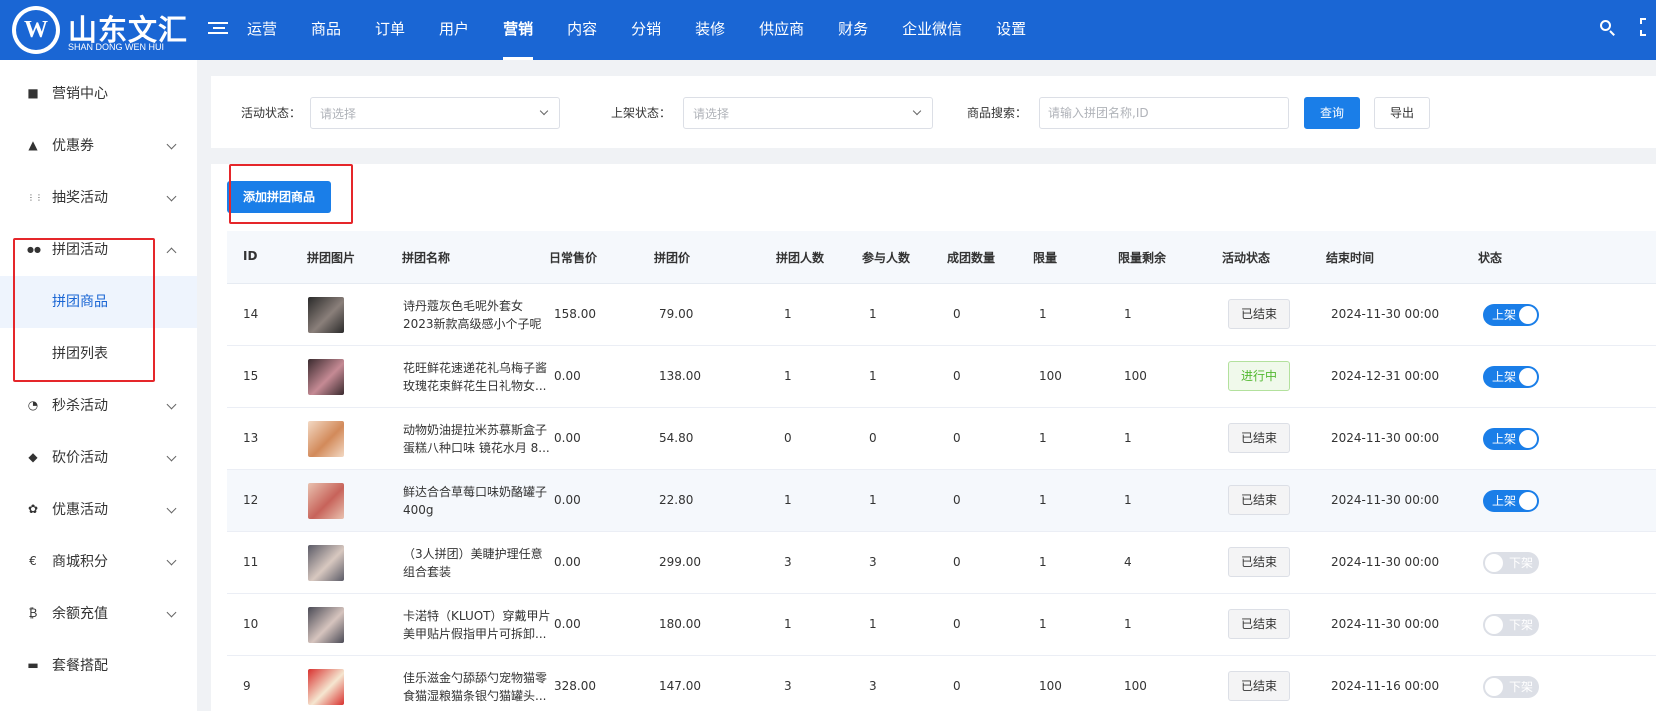 The image size is (1656, 711). Describe the element at coordinates (98, 562) in the screenshot. I see `sidebar-item: € 商城积分` at that location.